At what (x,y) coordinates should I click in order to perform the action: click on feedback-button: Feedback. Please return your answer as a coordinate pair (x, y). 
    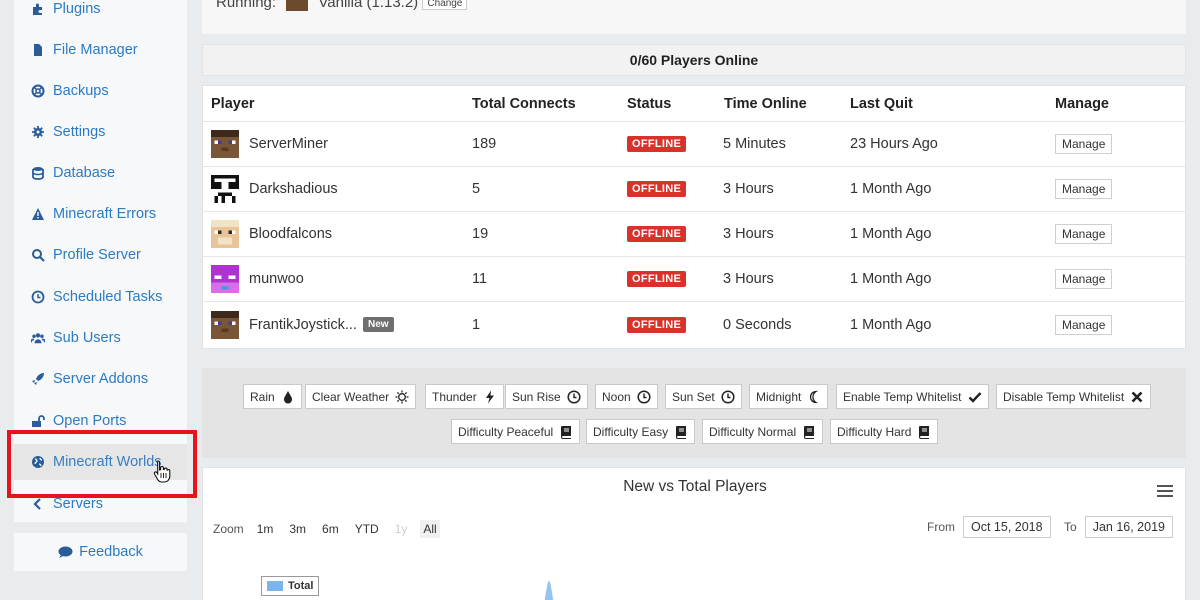
    Looking at the image, I should click on (100, 552).